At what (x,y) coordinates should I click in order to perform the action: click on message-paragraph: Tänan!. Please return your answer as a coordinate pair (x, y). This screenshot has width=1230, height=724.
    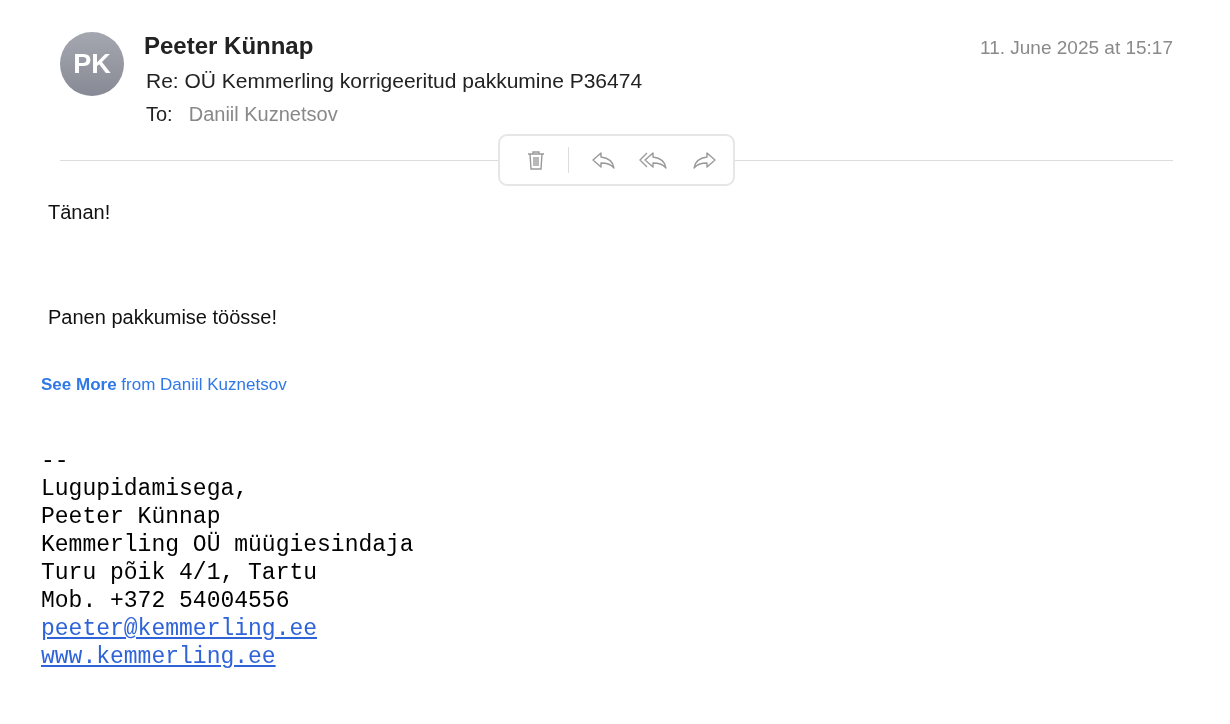
    Looking at the image, I should click on (80, 212).